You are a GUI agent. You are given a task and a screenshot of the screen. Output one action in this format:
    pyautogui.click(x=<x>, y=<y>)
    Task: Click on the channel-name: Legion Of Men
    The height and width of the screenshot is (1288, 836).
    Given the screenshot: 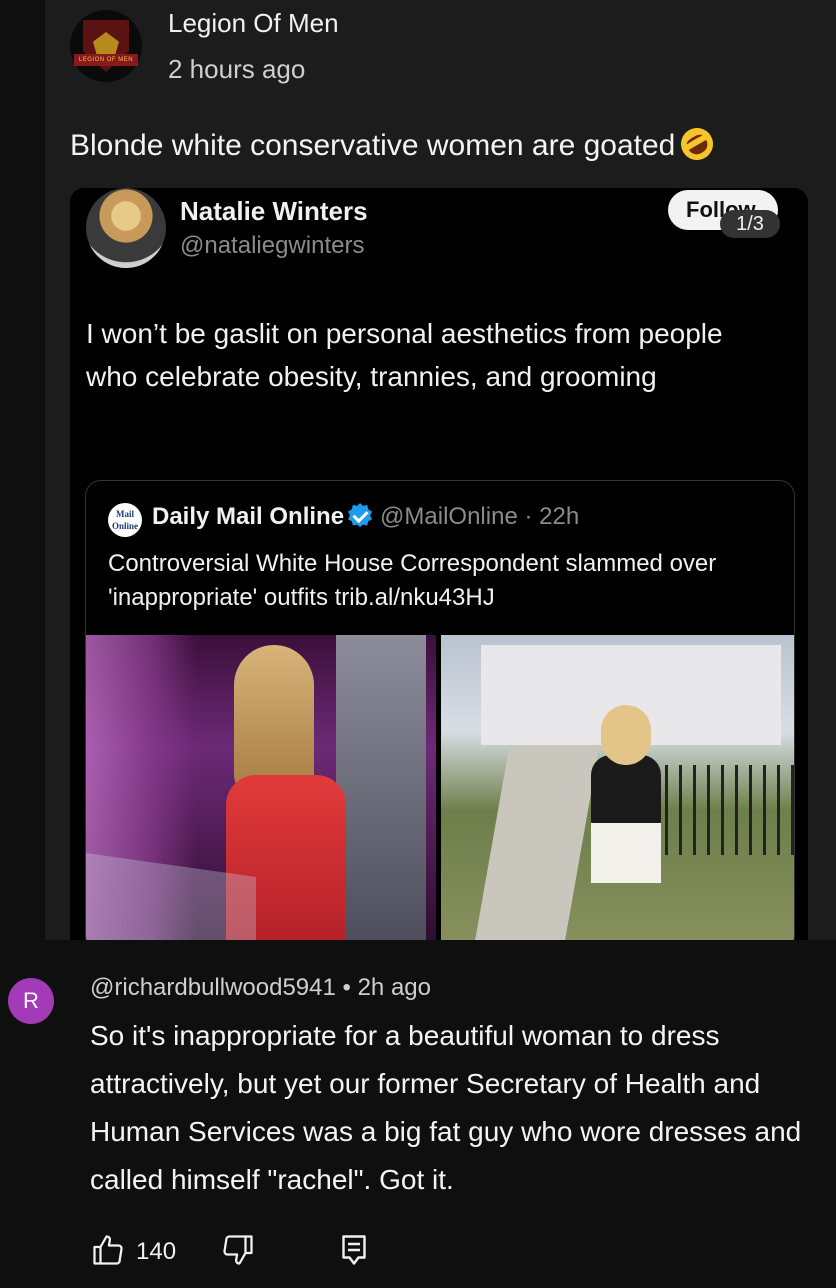 What is the action you would take?
    pyautogui.click(x=253, y=23)
    